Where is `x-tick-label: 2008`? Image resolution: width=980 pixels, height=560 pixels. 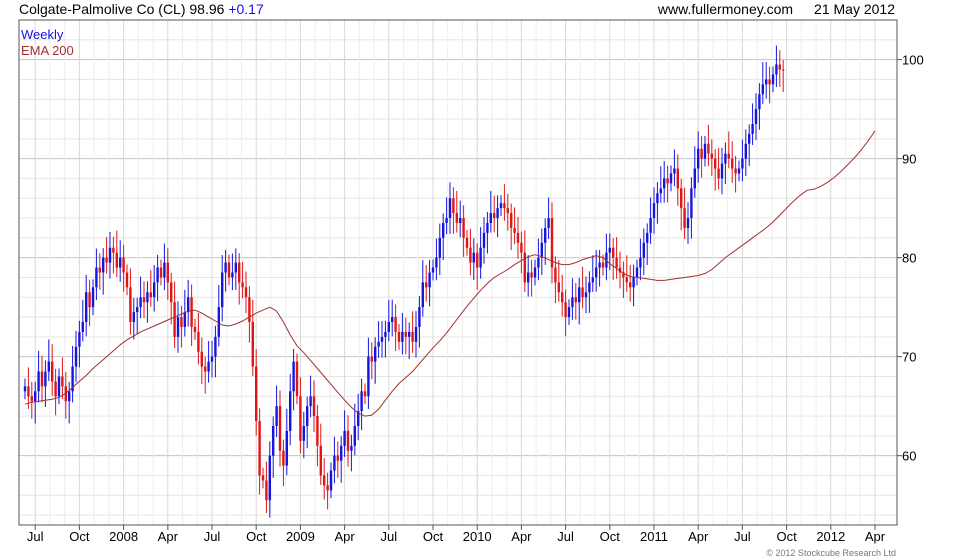 x-tick-label: 2008 is located at coordinates (123, 536).